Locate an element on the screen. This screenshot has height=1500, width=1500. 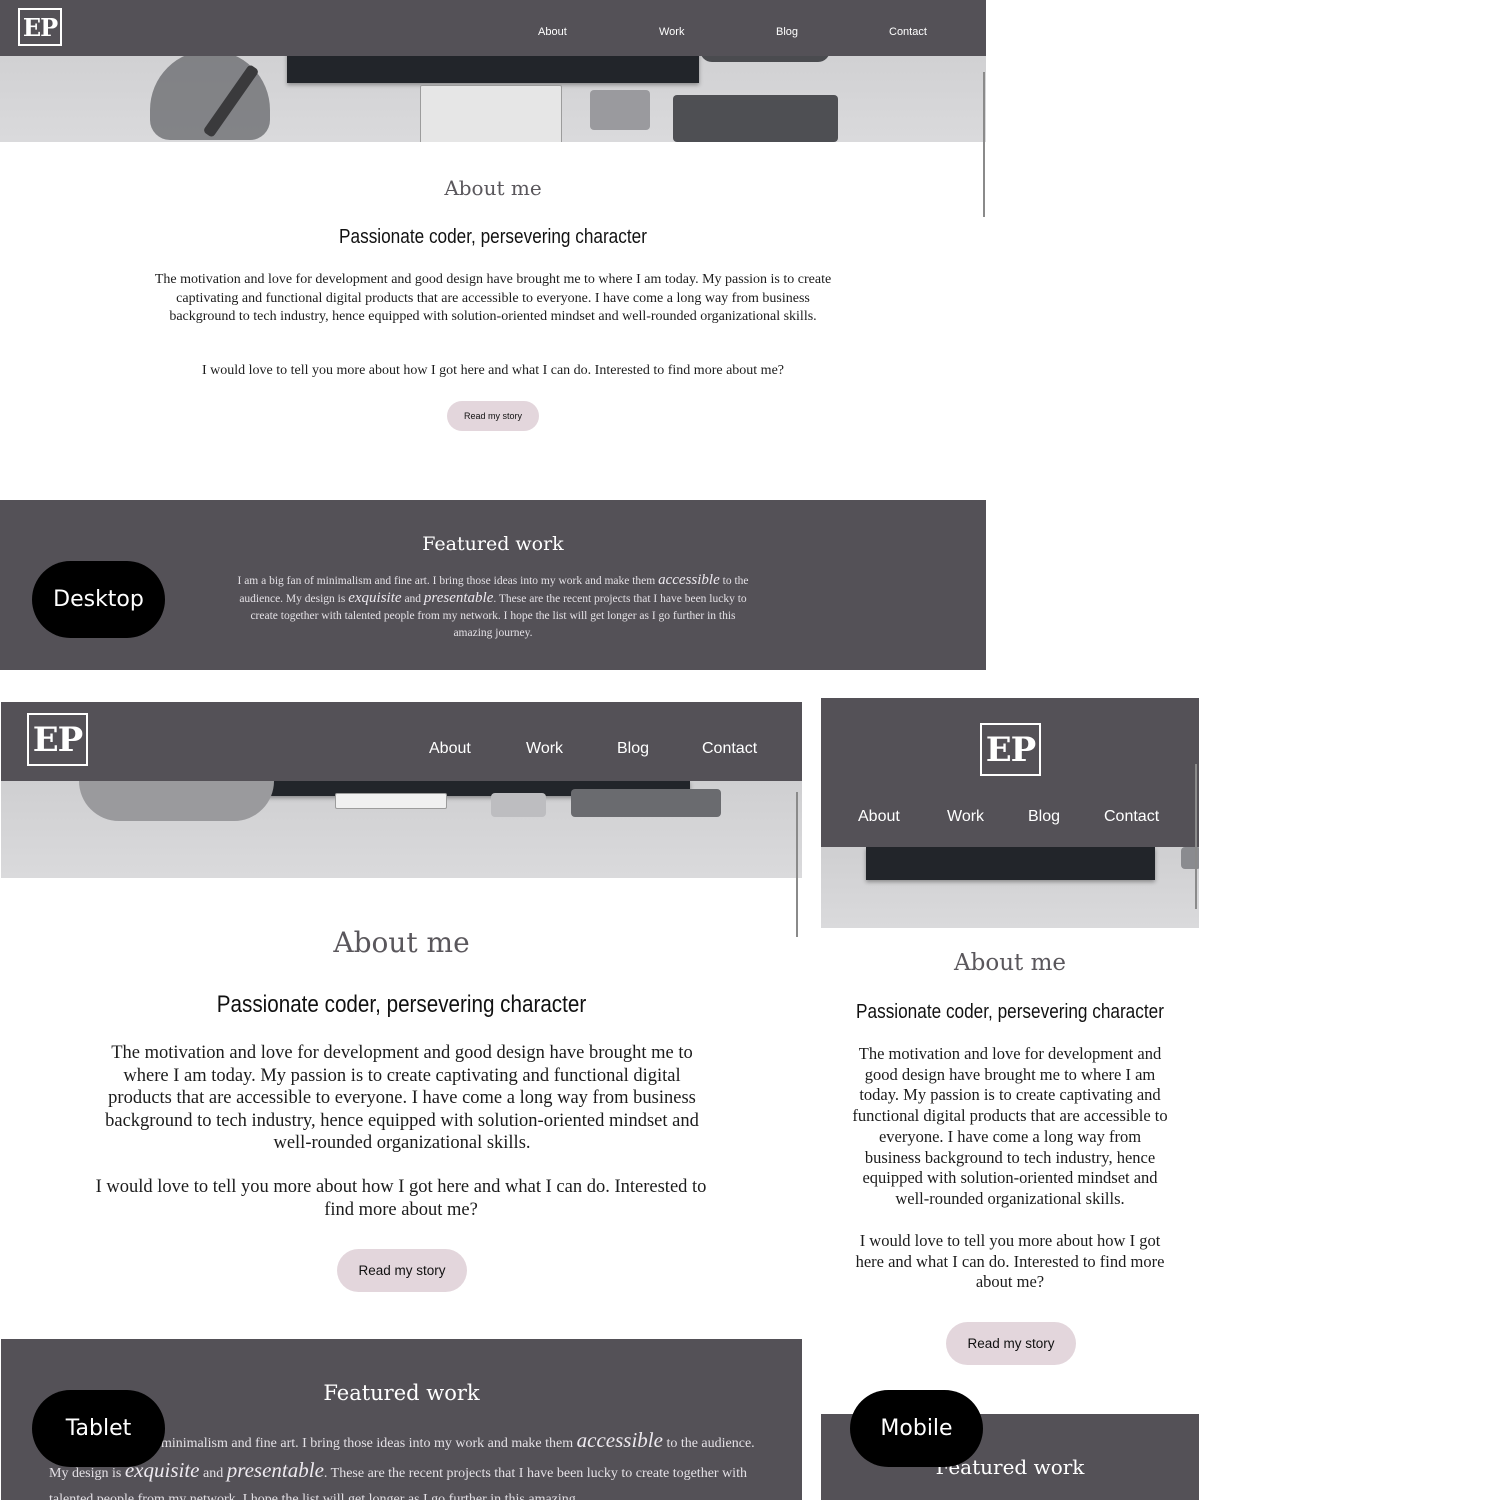
desktop-featured-em-exquisite: exquisite is located at coordinates (375, 598).